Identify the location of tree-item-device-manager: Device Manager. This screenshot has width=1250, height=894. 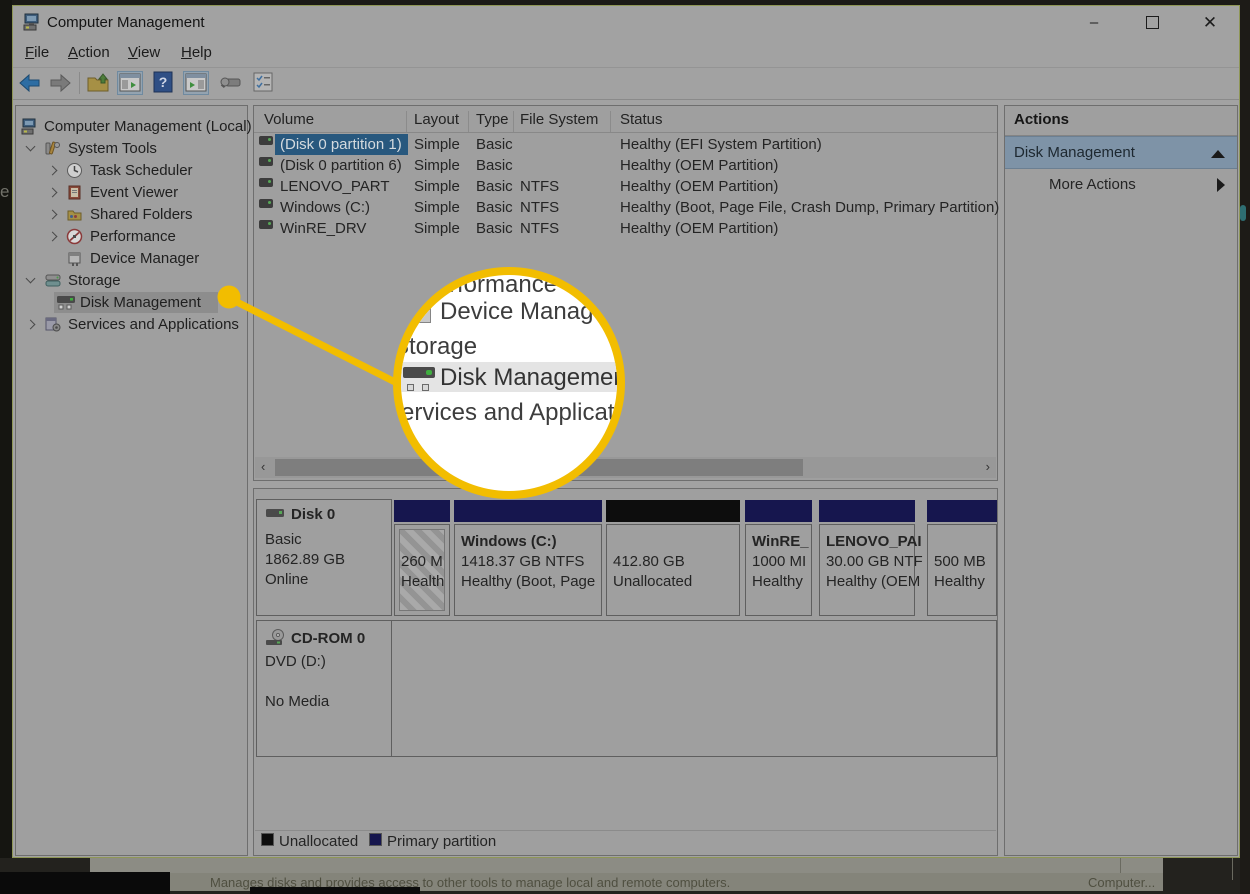
(131, 258).